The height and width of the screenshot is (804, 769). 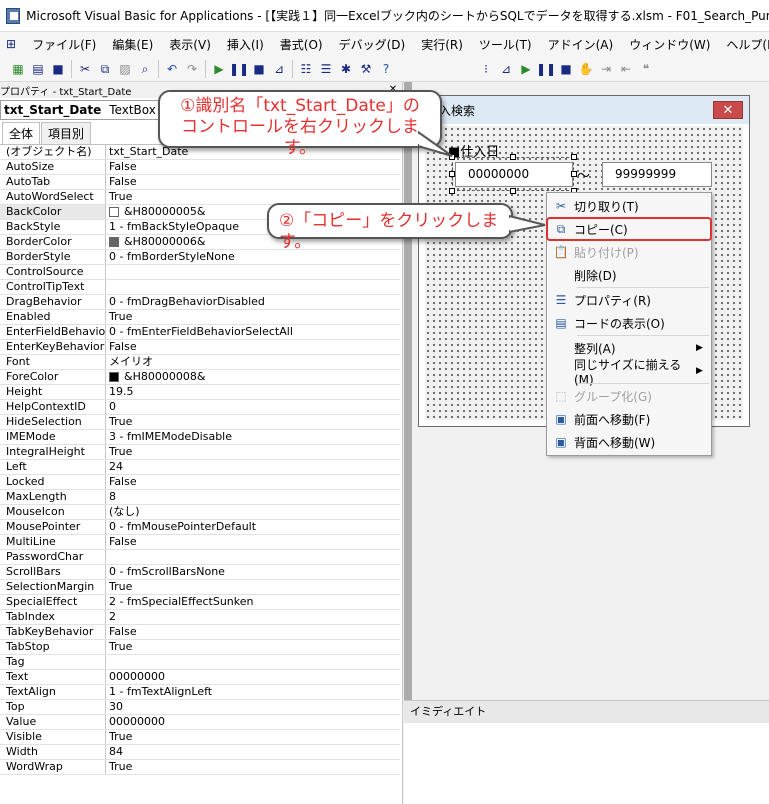 What do you see at coordinates (253, 512) in the screenshot?
I see `property-value: (なし)` at bounding box center [253, 512].